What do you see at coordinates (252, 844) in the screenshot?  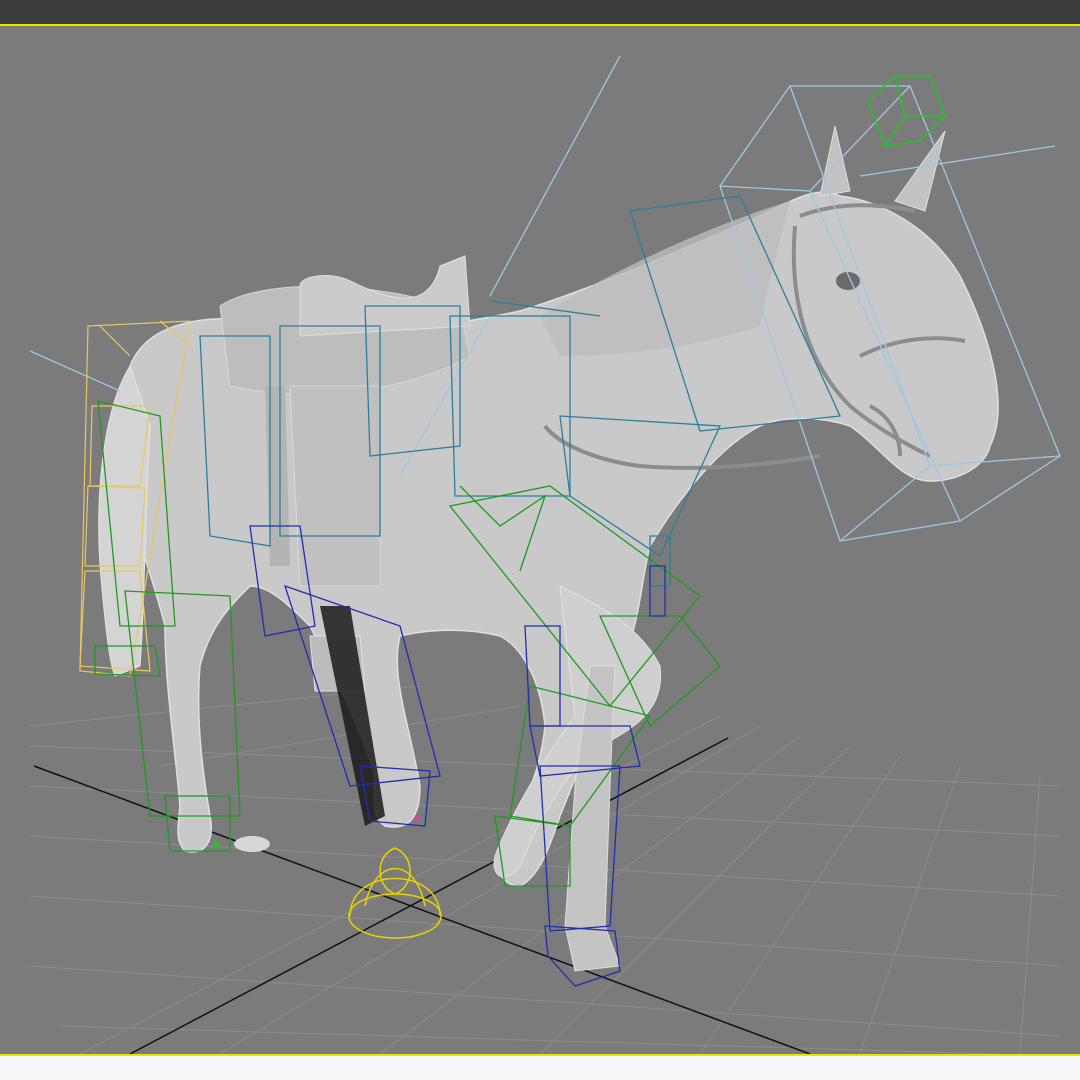 I see `hoof-shadow` at bounding box center [252, 844].